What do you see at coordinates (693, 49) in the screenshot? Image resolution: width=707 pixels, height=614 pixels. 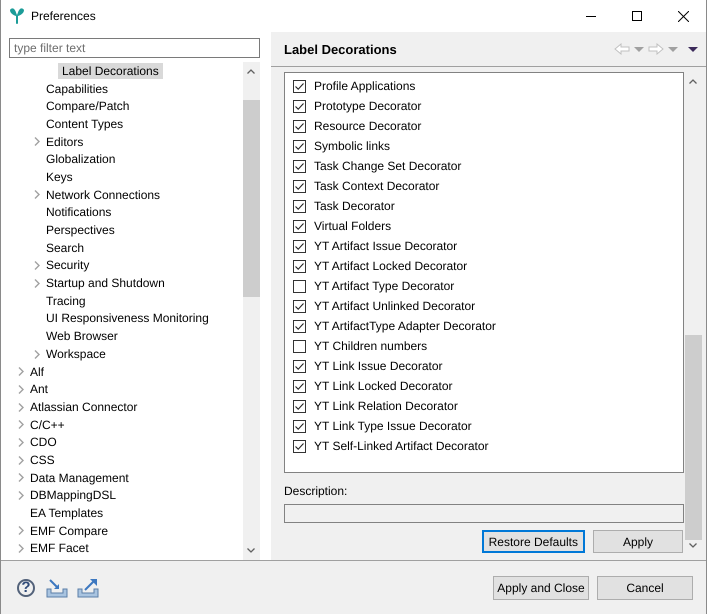 I see `menu-caret-icon` at bounding box center [693, 49].